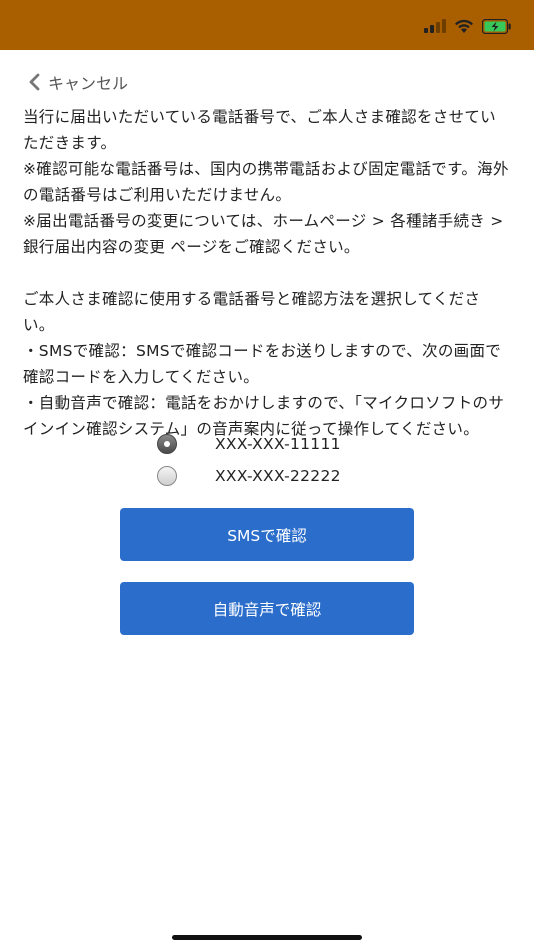  I want to click on phone-option-2: XXX-XXX-22222, so click(249, 476).